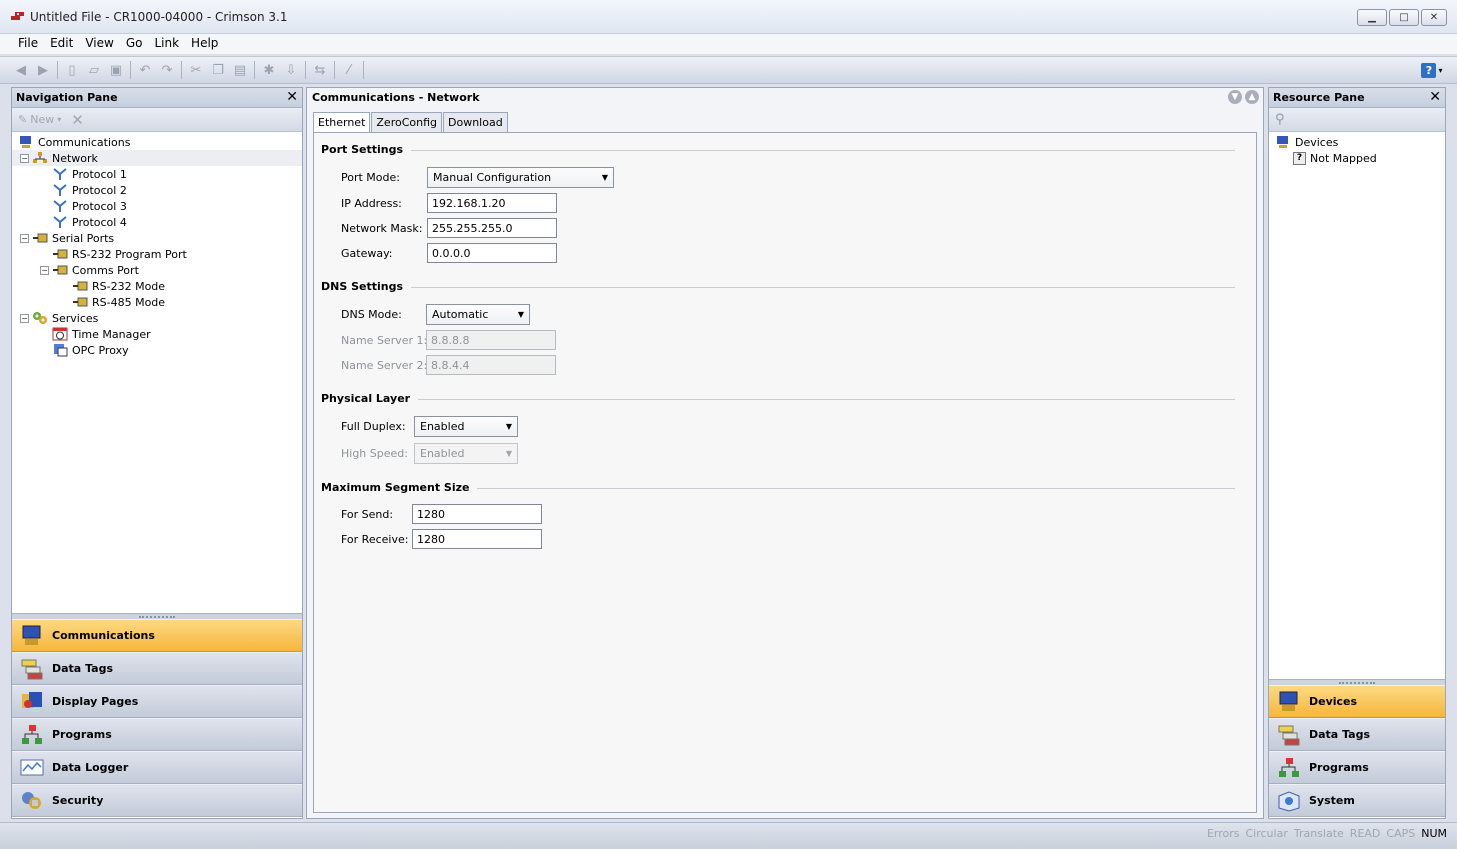  What do you see at coordinates (157, 98) in the screenshot?
I see `navigation-pane-header: Navigation Pane ✕` at bounding box center [157, 98].